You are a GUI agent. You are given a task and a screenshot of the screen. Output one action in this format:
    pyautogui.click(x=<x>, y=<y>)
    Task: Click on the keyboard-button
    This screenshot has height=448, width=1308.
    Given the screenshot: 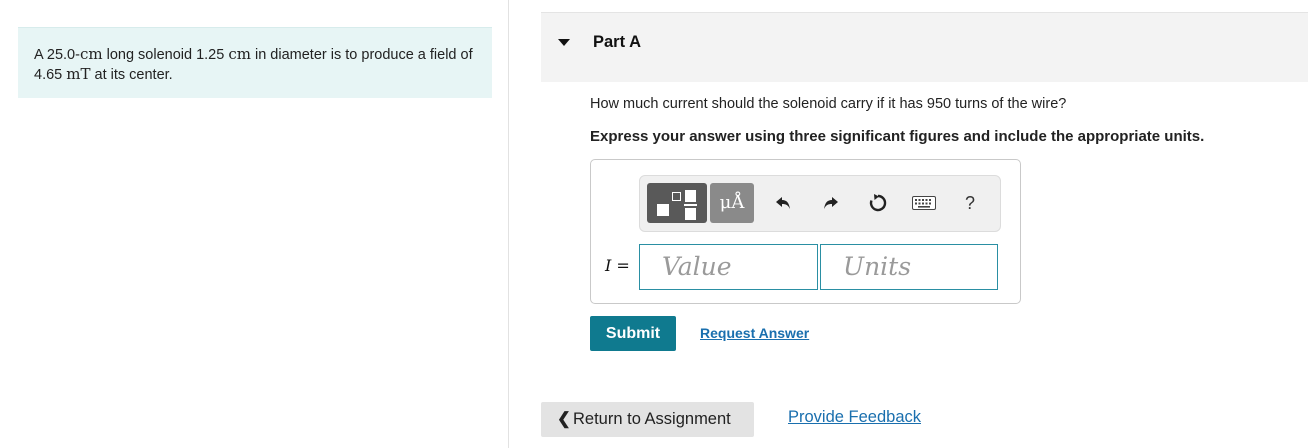 What is the action you would take?
    pyautogui.click(x=924, y=203)
    